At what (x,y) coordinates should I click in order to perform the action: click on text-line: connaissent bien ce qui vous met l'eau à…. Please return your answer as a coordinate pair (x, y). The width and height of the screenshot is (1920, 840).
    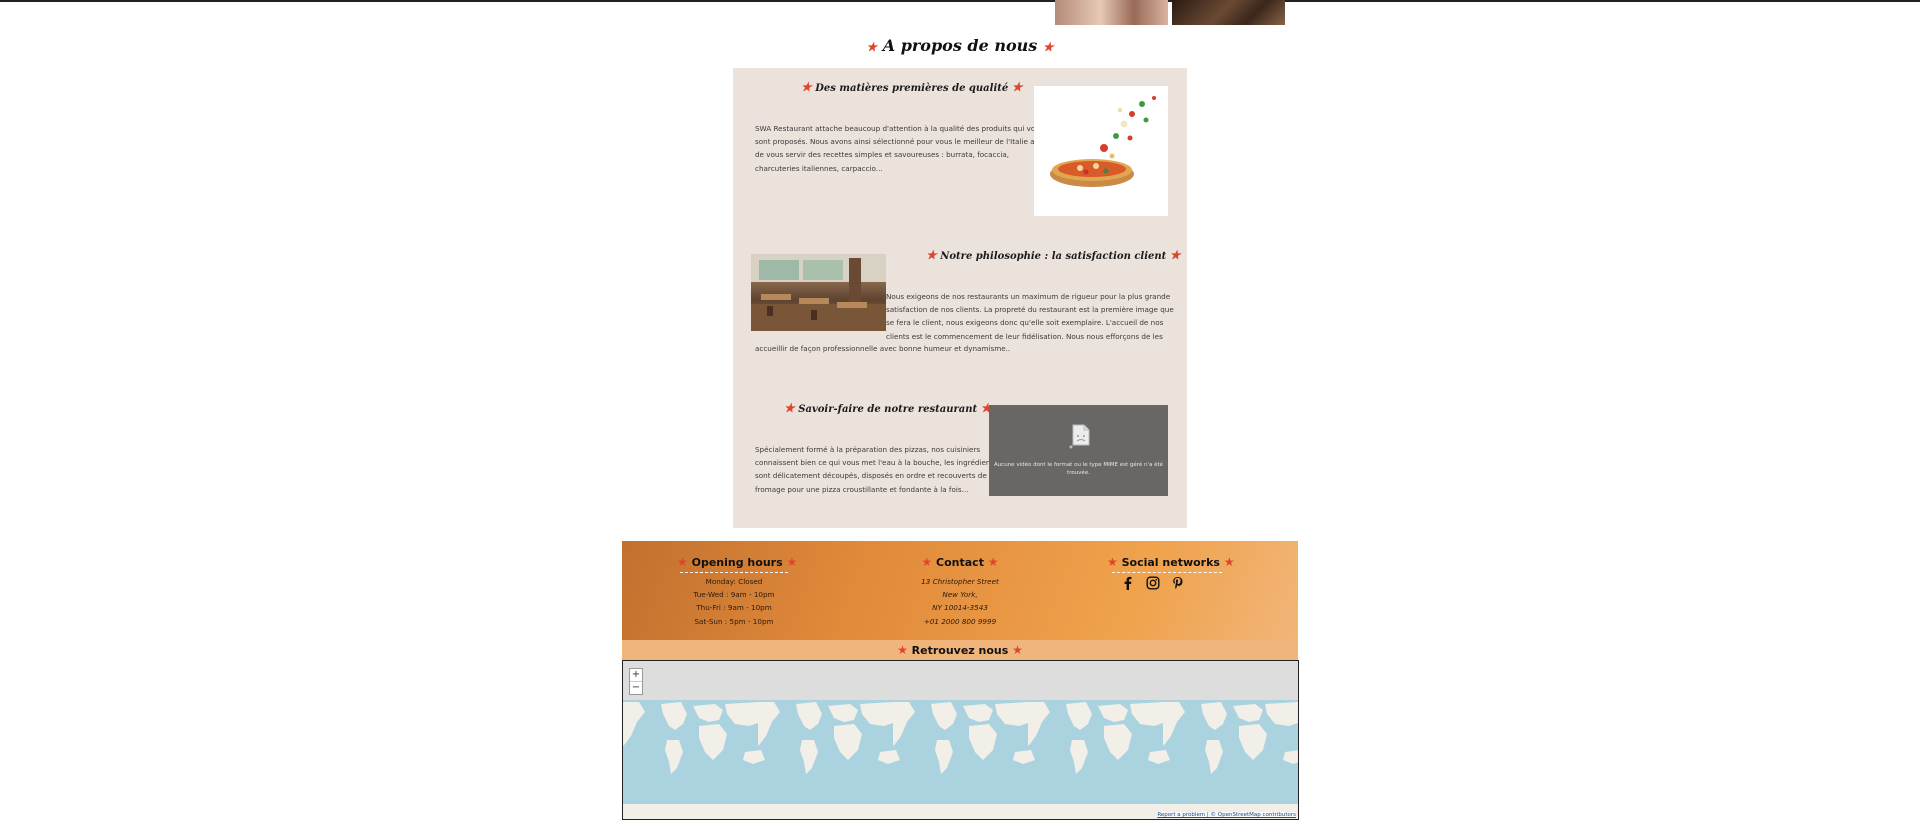
    Looking at the image, I should click on (876, 463).